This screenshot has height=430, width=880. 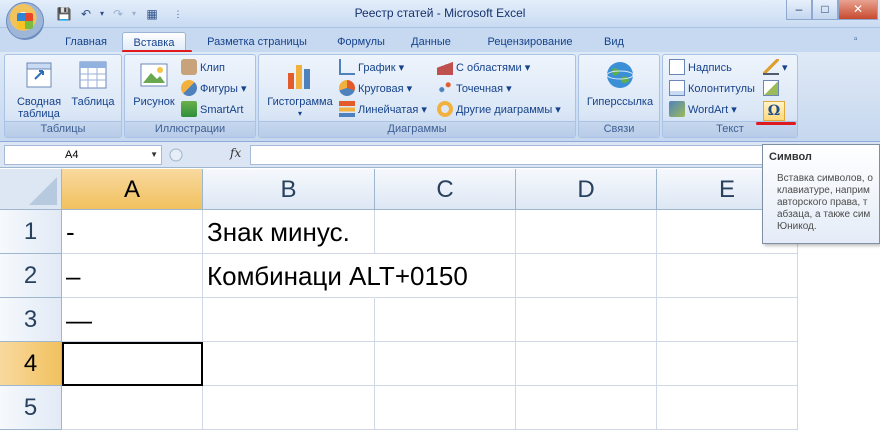 What do you see at coordinates (727, 320) in the screenshot?
I see `cell-e3` at bounding box center [727, 320].